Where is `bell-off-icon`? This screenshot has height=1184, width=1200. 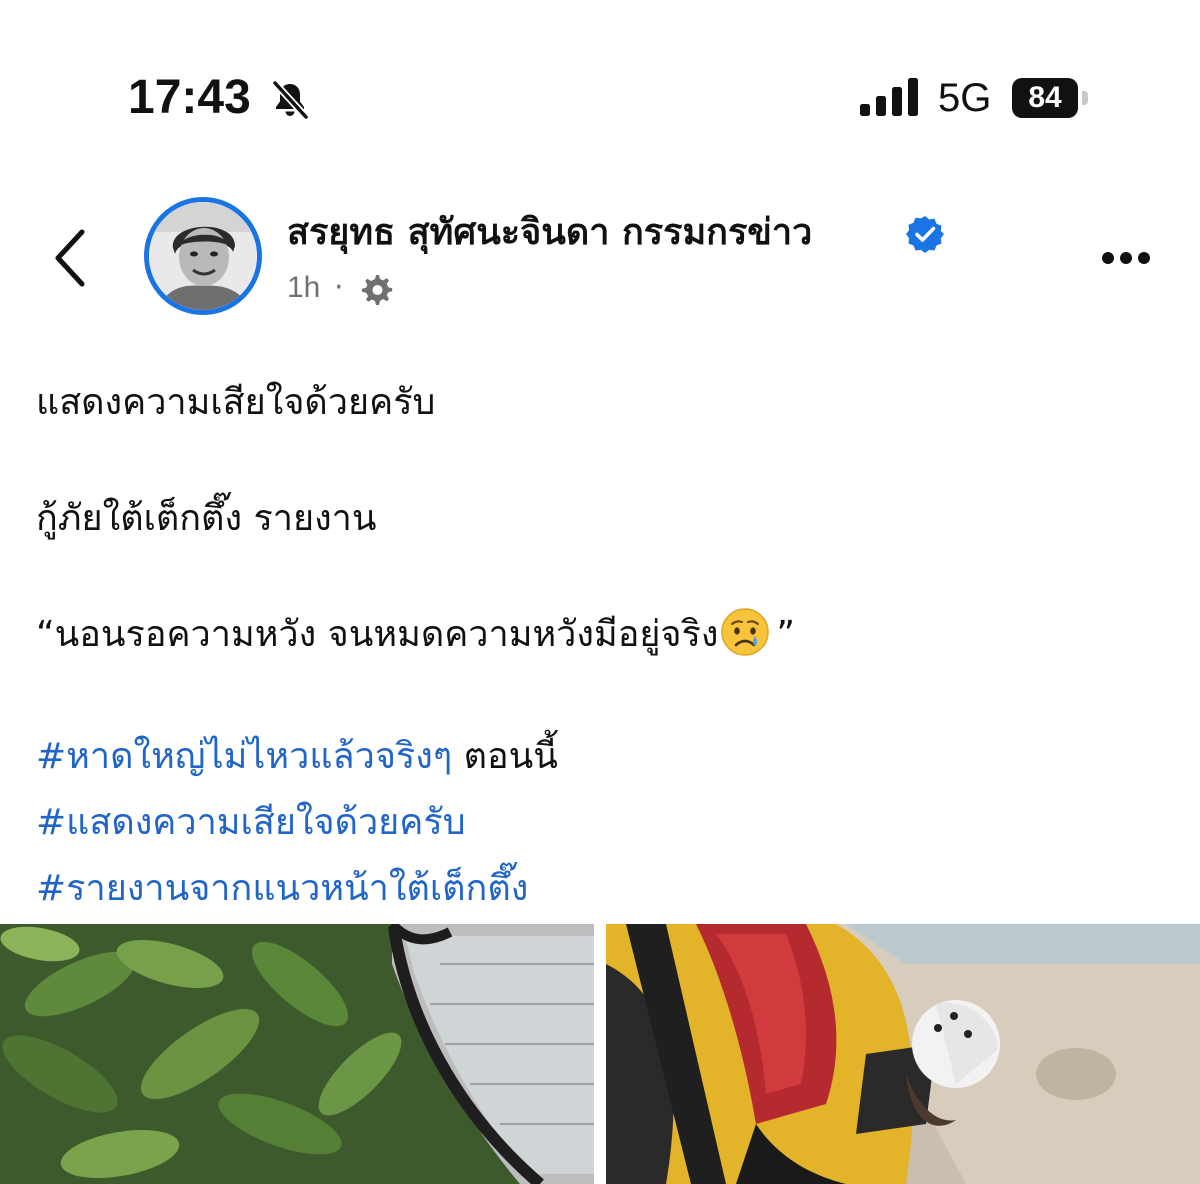 bell-off-icon is located at coordinates (290, 100).